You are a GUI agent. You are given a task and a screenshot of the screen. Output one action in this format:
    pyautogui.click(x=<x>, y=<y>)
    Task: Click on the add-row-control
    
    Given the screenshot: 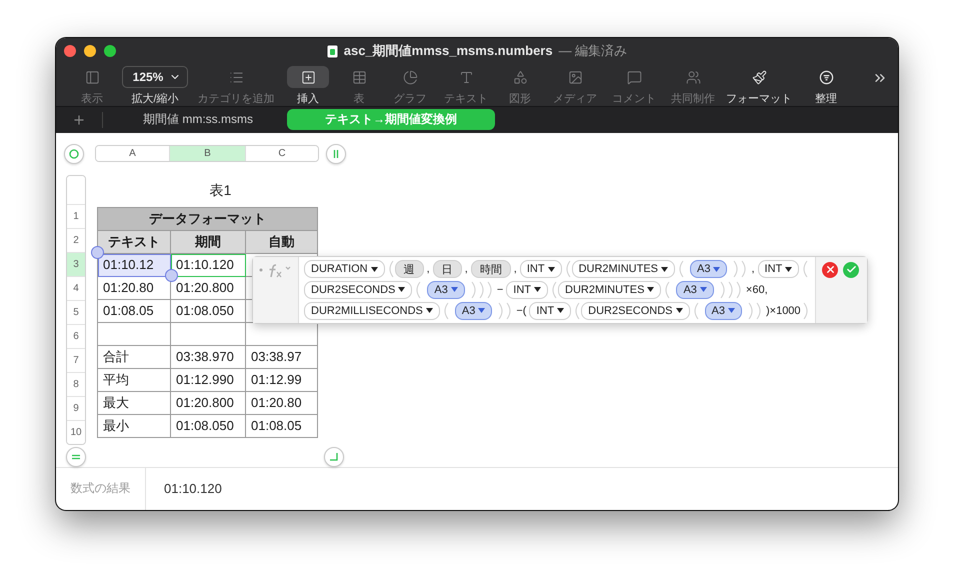 What is the action you would take?
    pyautogui.click(x=76, y=456)
    